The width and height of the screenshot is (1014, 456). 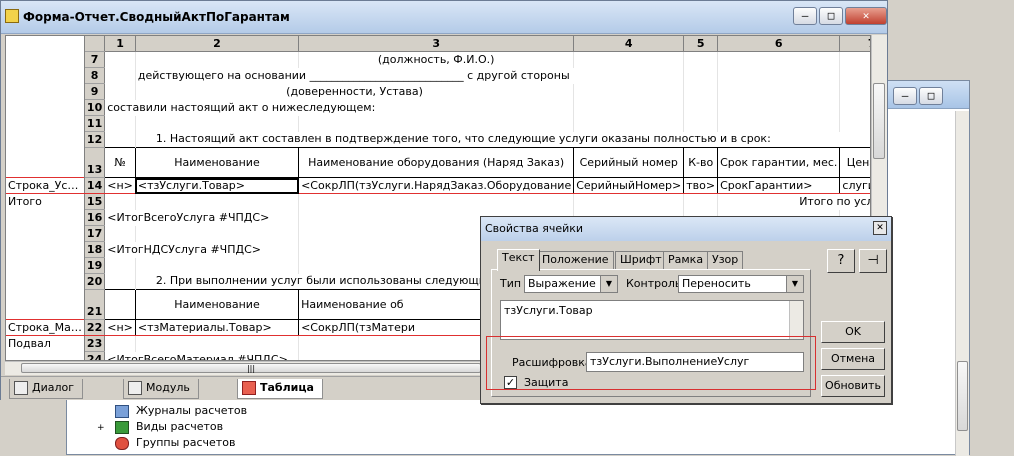 What do you see at coordinates (95, 249) in the screenshot?
I see `row-number: 18` at bounding box center [95, 249].